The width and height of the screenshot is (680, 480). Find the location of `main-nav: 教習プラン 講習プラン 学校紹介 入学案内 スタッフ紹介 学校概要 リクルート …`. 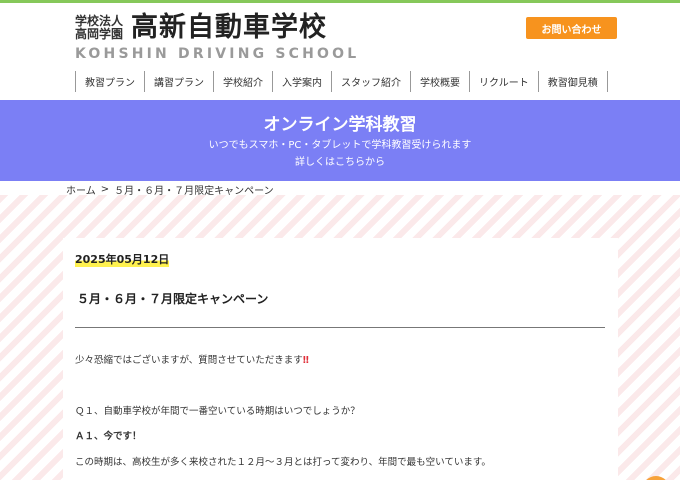

main-nav: 教習プラン 講習プラン 学校紹介 入学案内 スタッフ紹介 学校概要 リクルート … is located at coordinates (341, 81).